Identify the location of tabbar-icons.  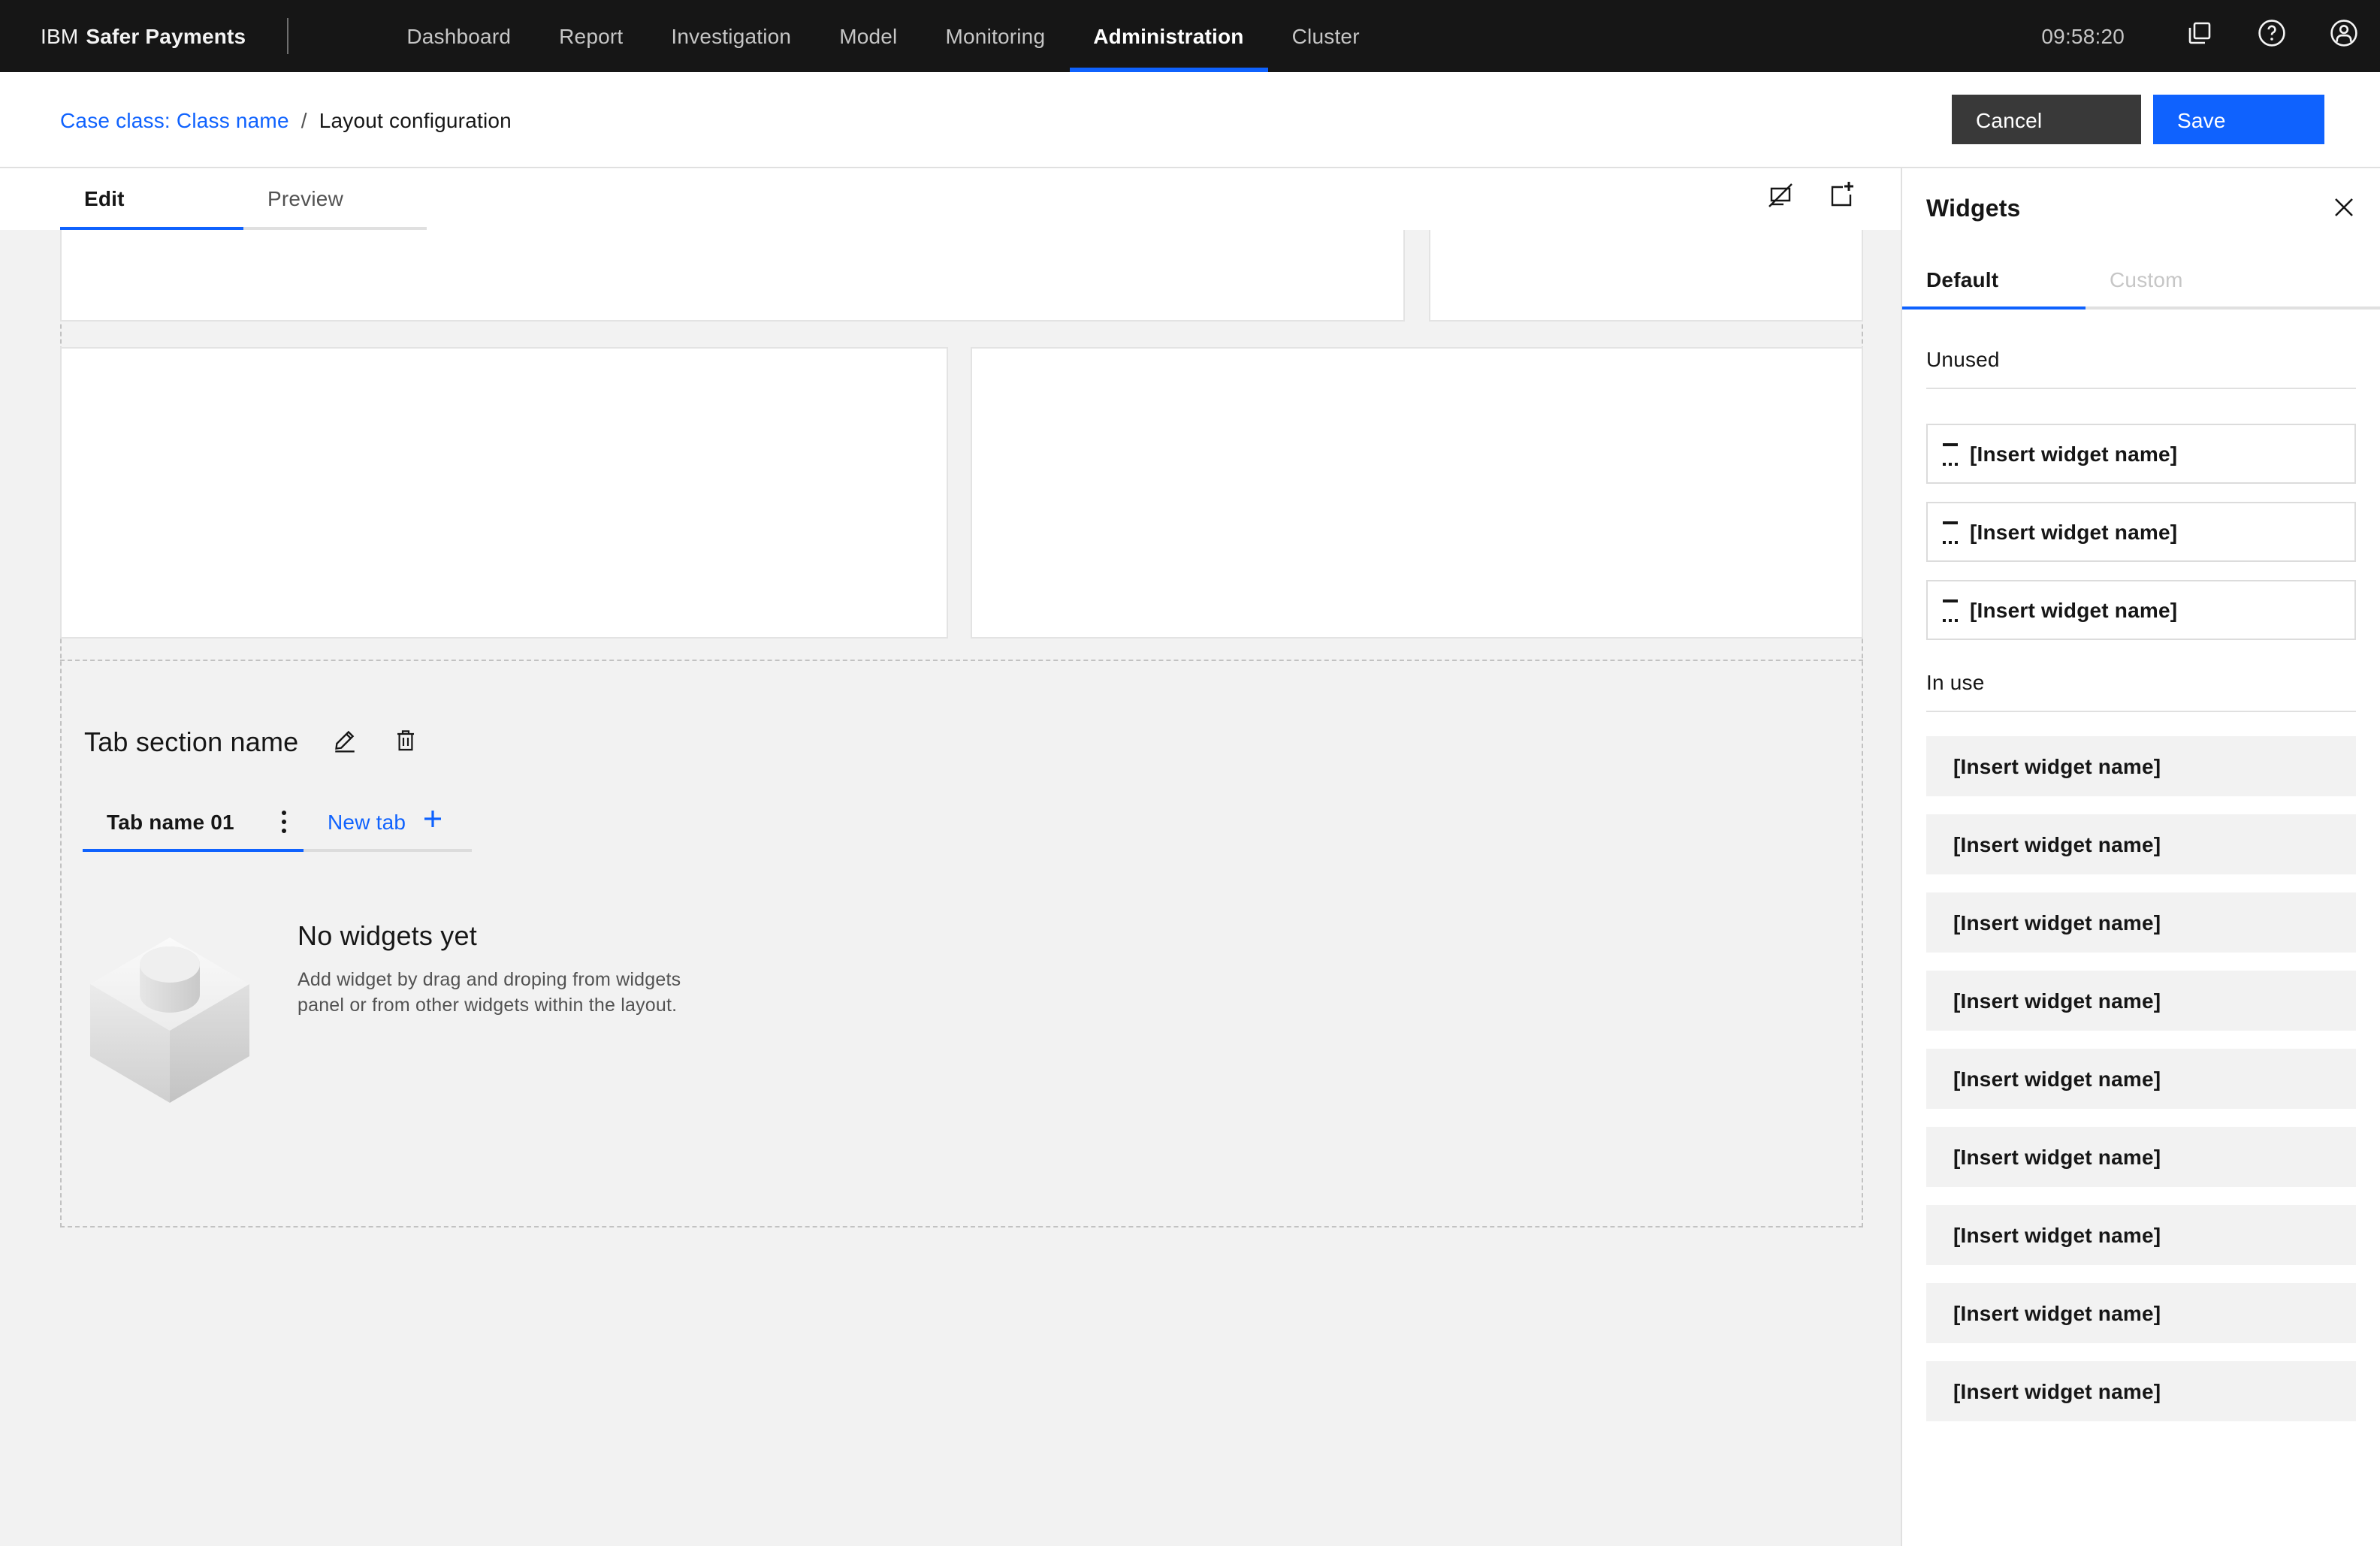
(1810, 199).